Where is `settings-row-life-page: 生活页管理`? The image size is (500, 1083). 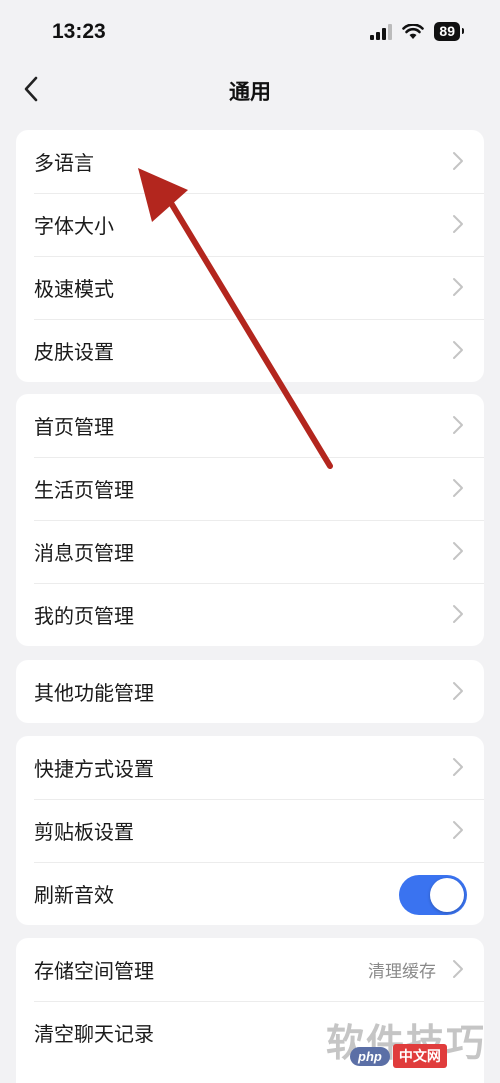
settings-row-life-page: 生活页管理 is located at coordinates (250, 488).